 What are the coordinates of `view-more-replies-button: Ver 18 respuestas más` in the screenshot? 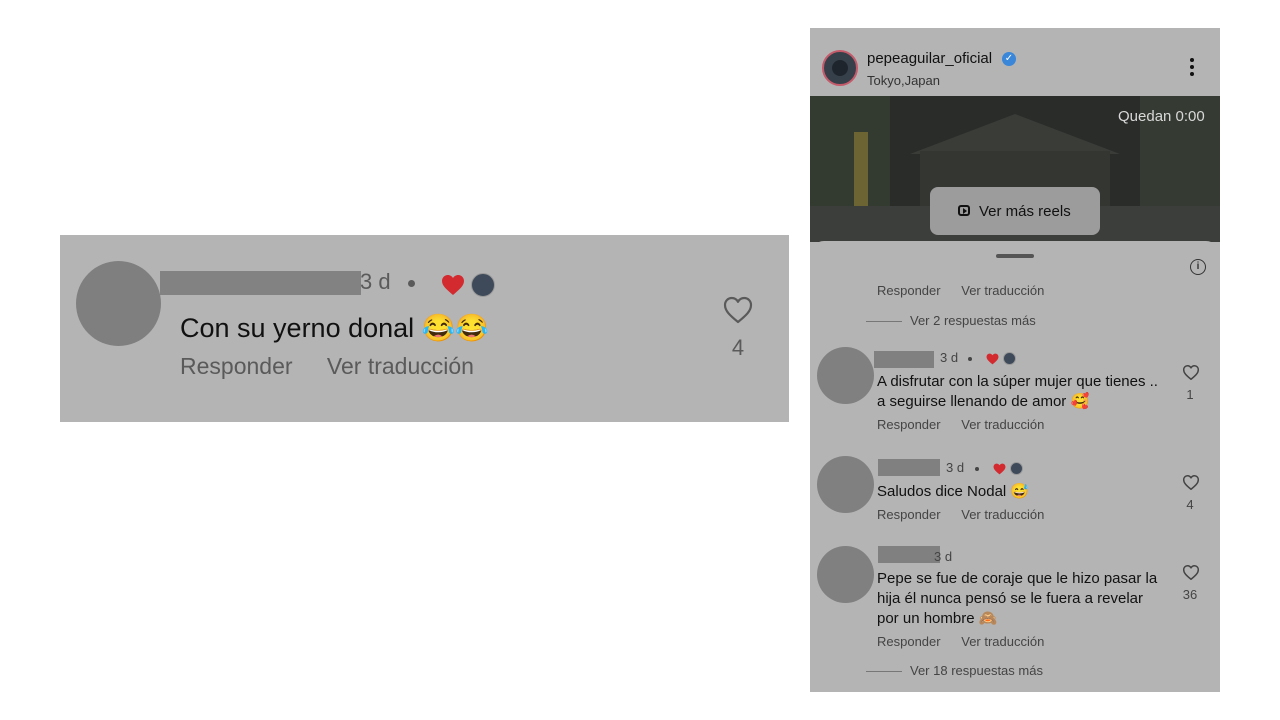 It's located at (954, 670).